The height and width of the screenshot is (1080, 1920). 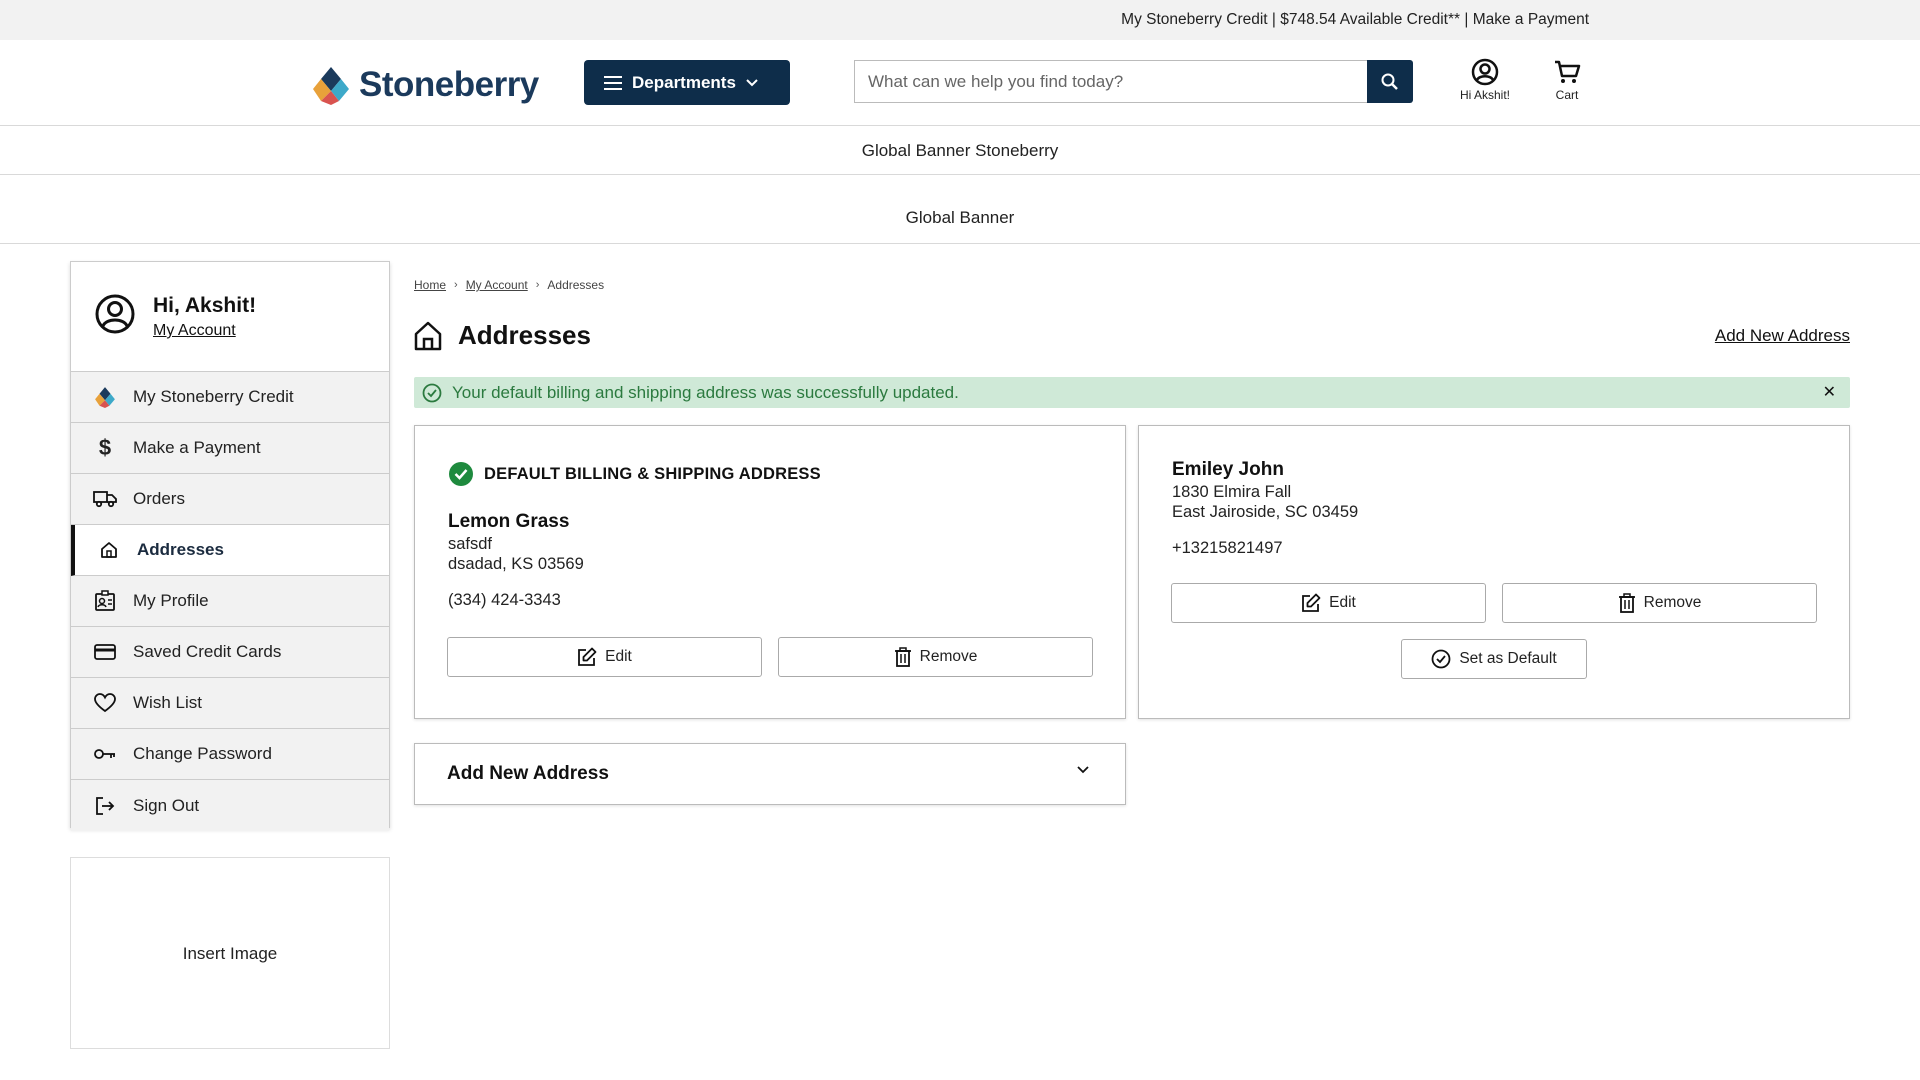 What do you see at coordinates (509, 521) in the screenshot?
I see `address-name: Lemon Grass` at bounding box center [509, 521].